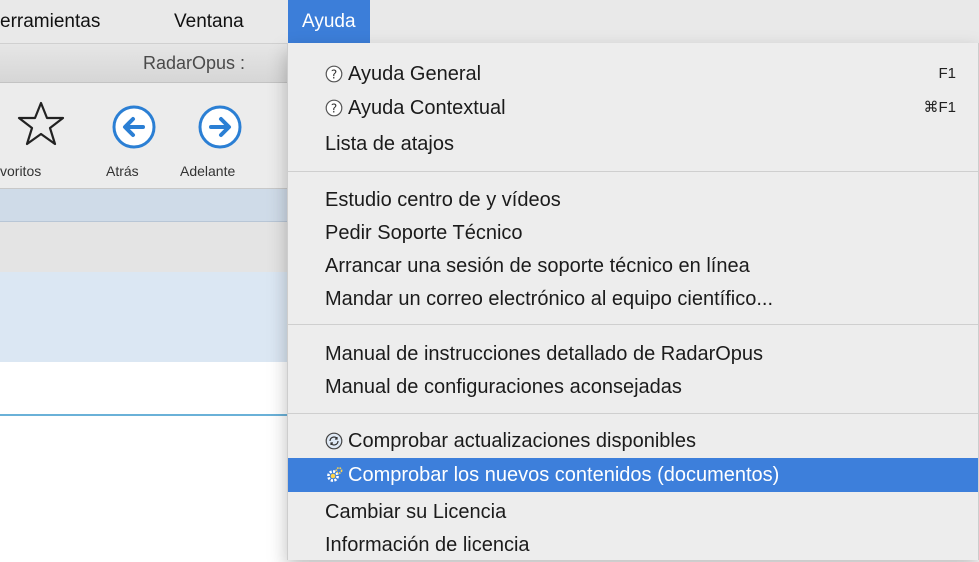  Describe the element at coordinates (633, 74) in the screenshot. I see `menu-item-ayuda-general: ? Ayuda General F1` at that location.